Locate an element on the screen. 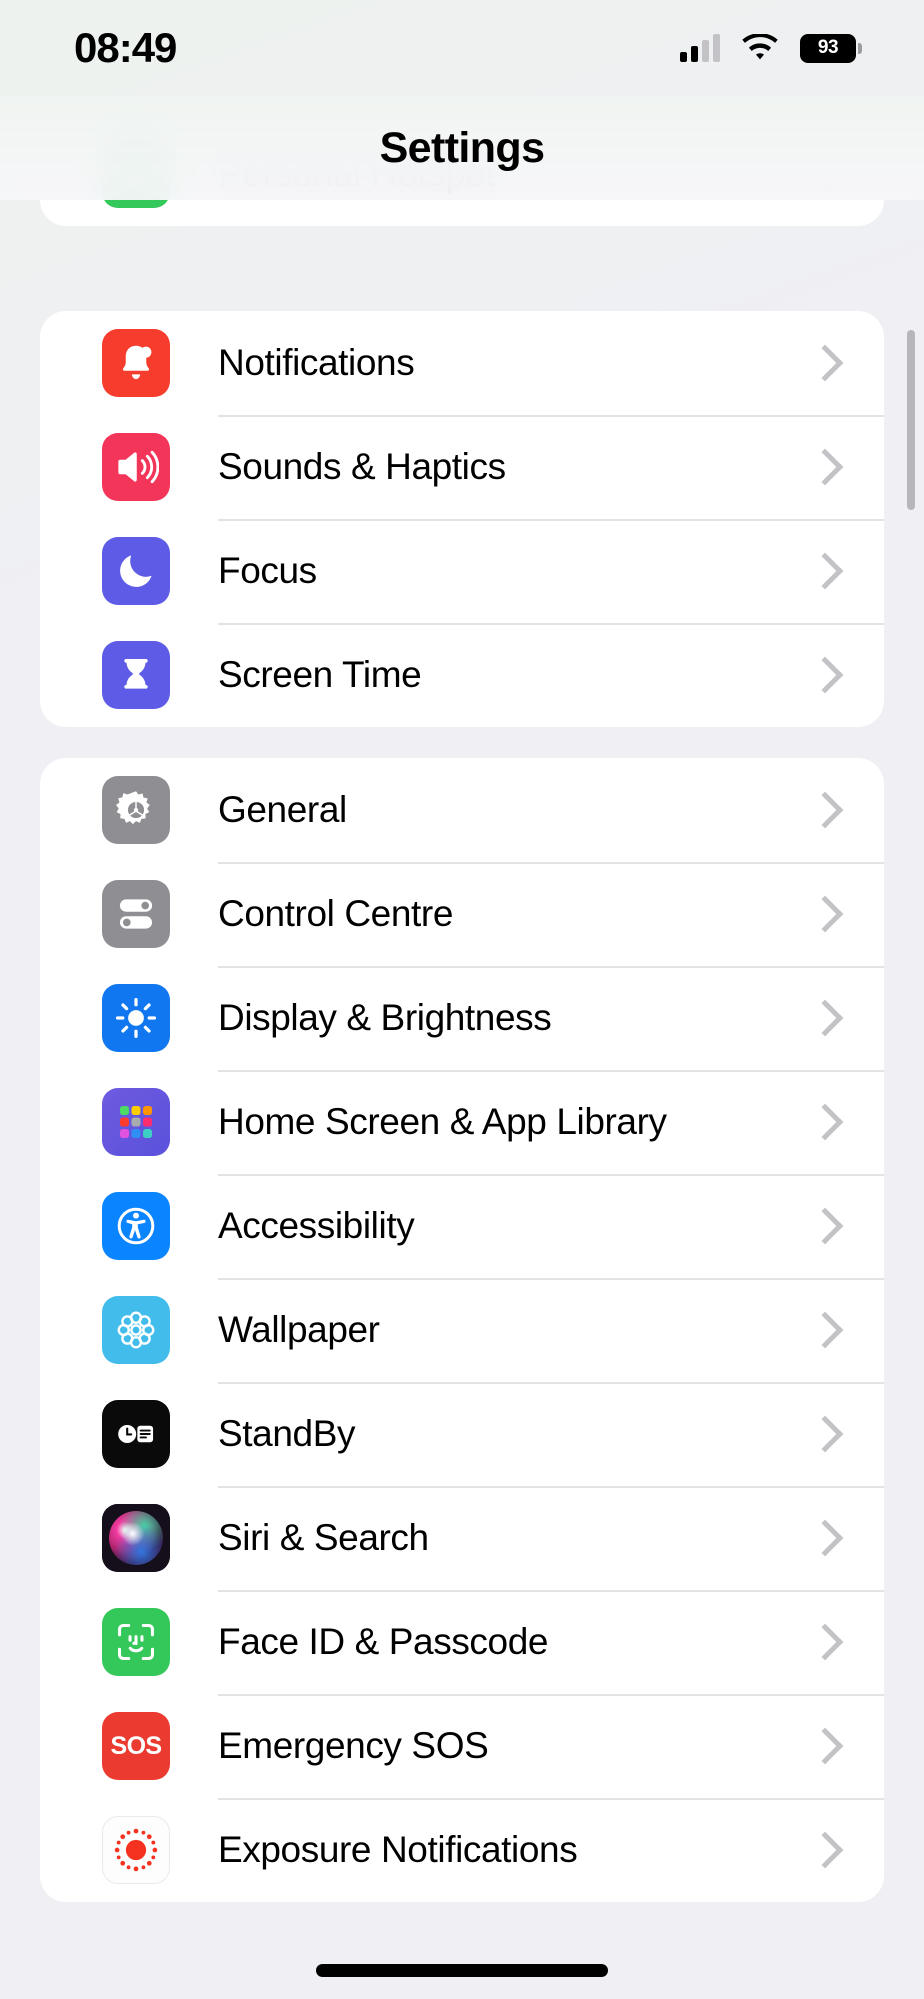  speaker-icon is located at coordinates (136, 467).